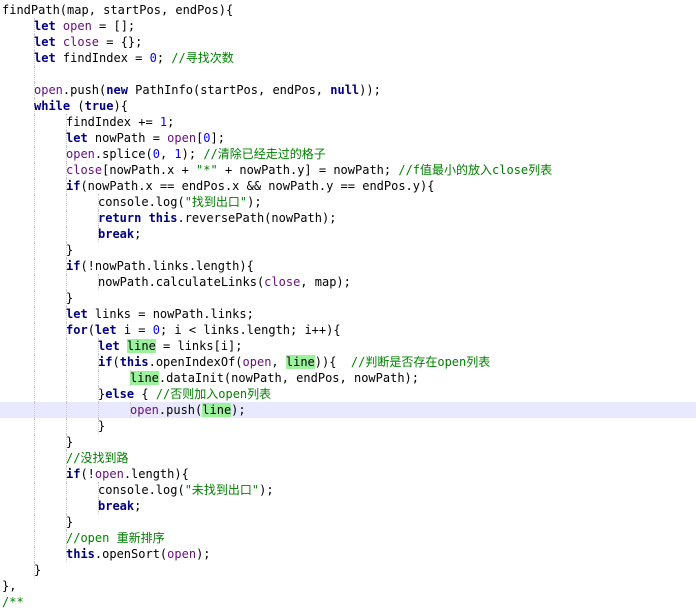  What do you see at coordinates (9, 586) in the screenshot?
I see `code-token: },` at bounding box center [9, 586].